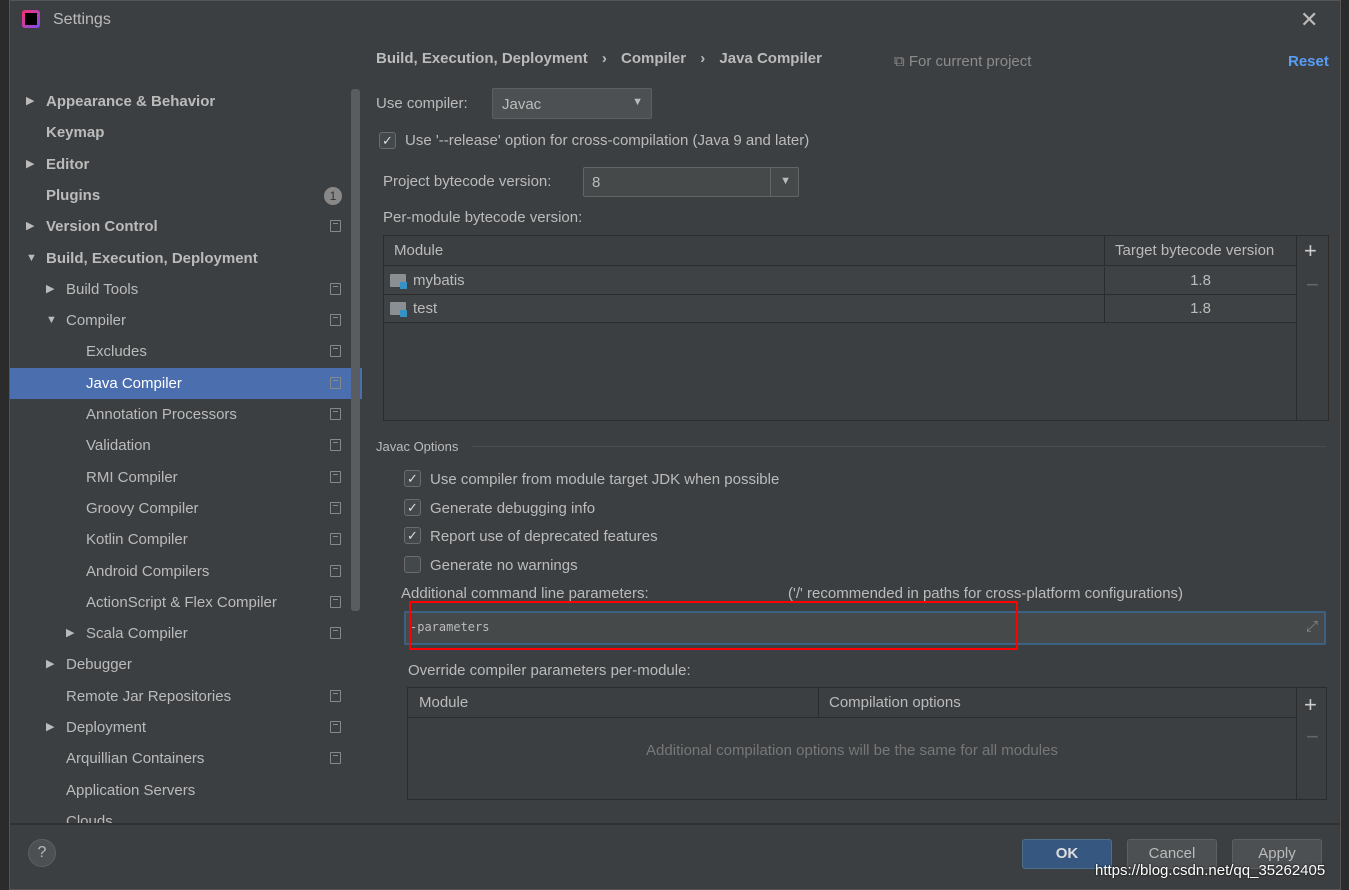  I want to click on sidebar-item: Validation, so click(180, 445).